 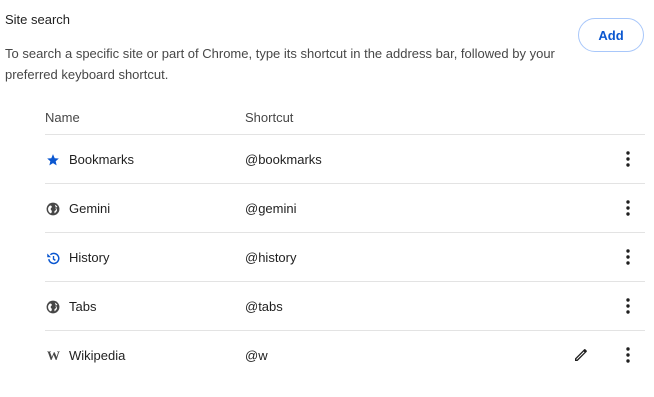 What do you see at coordinates (581, 355) in the screenshot?
I see `edit-icon` at bounding box center [581, 355].